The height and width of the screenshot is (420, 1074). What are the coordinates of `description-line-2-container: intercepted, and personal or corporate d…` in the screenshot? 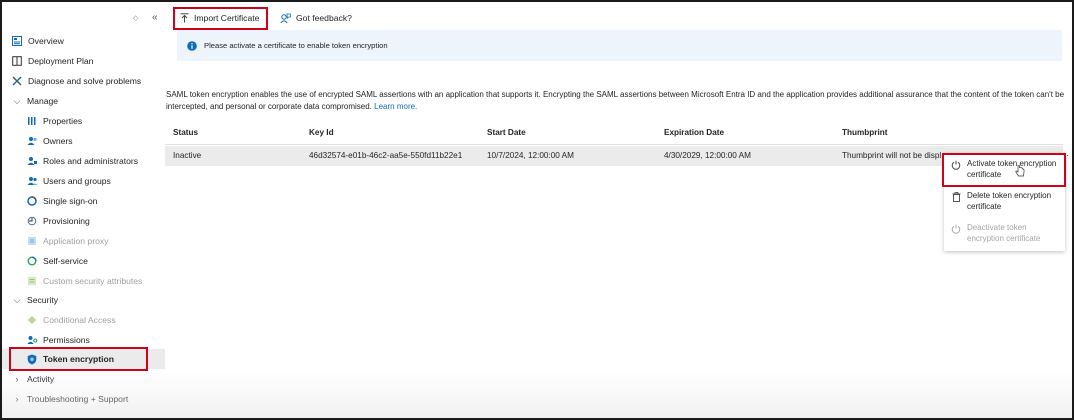 It's located at (619, 107).